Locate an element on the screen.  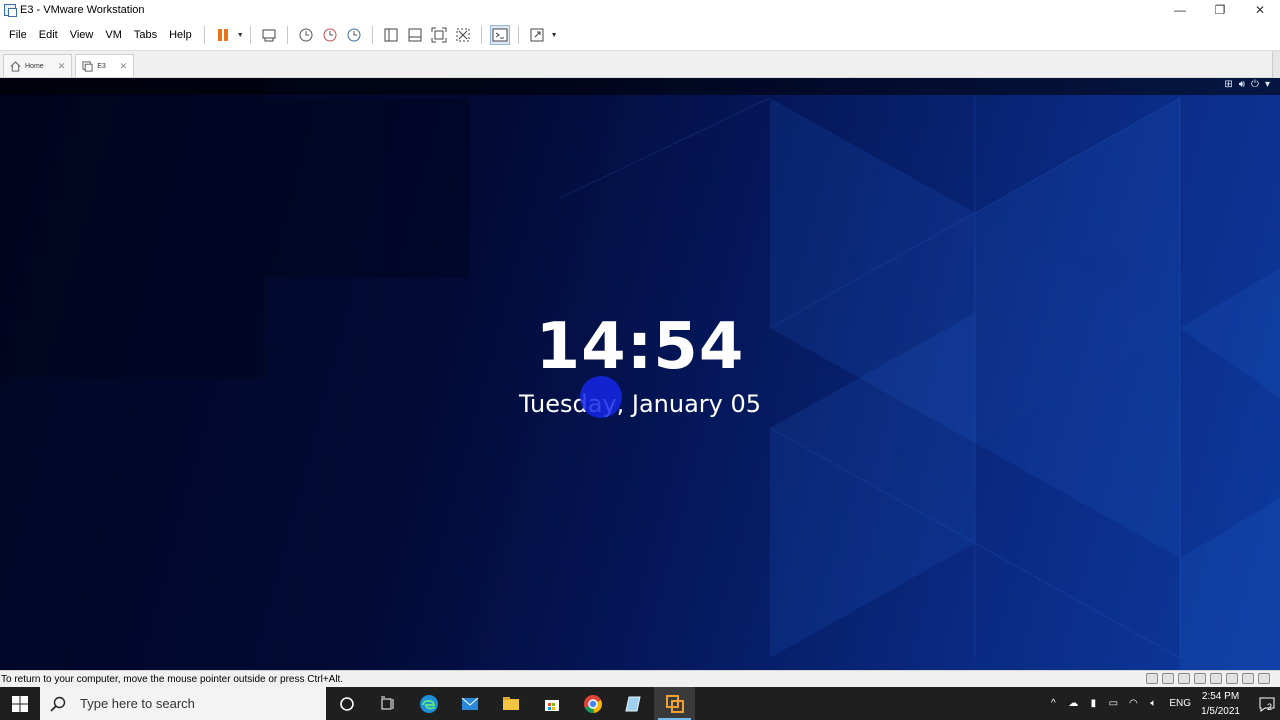
sound-card-icon is located at coordinates (1232, 678).